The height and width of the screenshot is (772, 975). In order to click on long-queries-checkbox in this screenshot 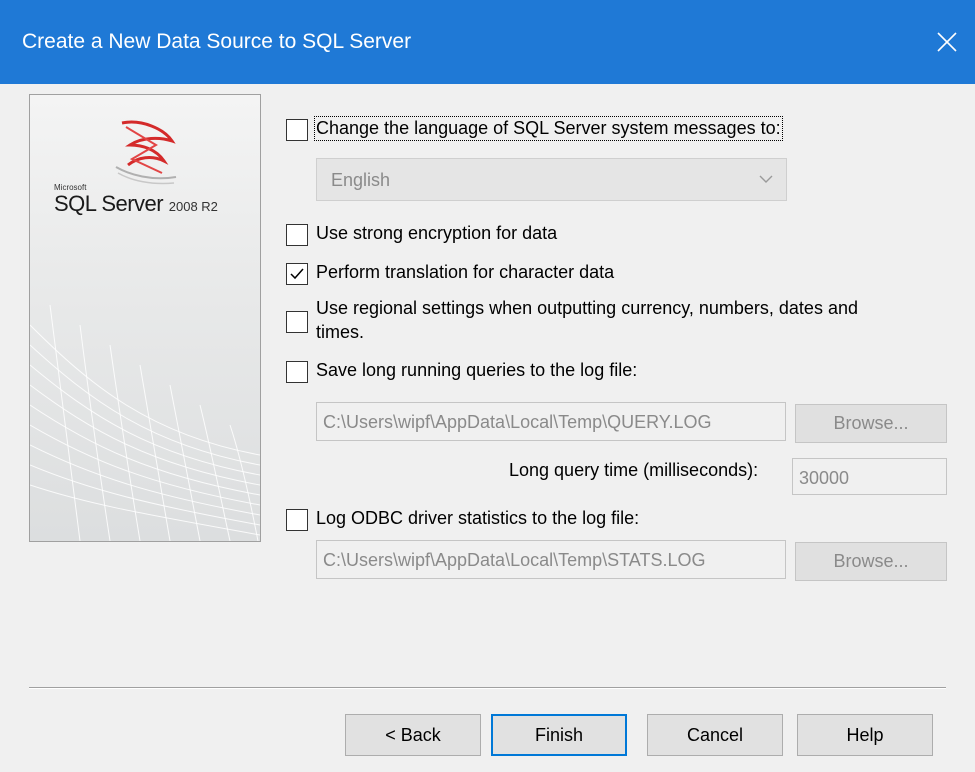, I will do `click(297, 372)`.